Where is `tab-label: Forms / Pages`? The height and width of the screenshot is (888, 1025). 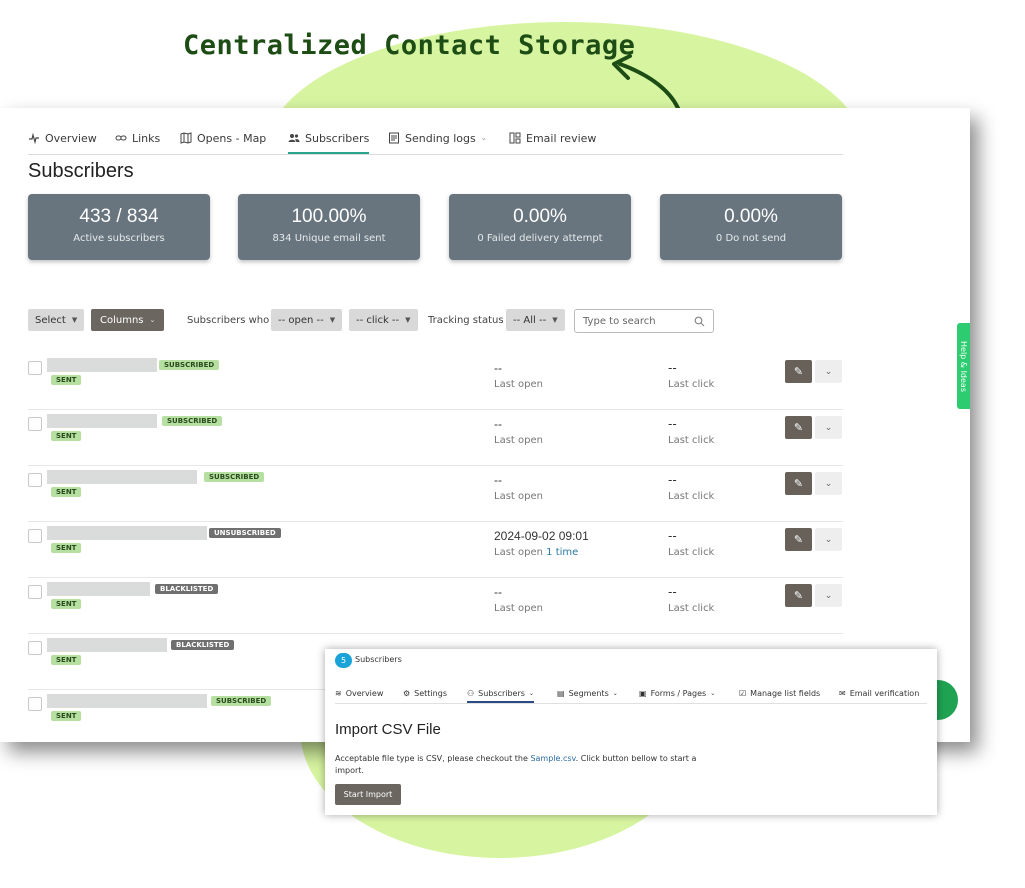 tab-label: Forms / Pages is located at coordinates (678, 693).